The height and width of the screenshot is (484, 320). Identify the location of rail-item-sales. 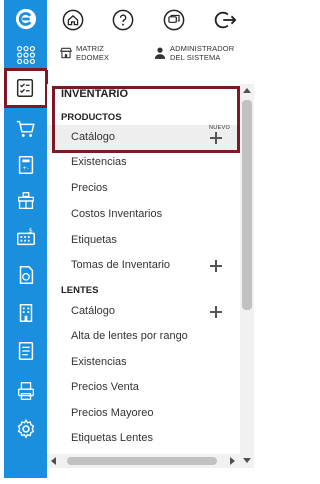
(25, 129).